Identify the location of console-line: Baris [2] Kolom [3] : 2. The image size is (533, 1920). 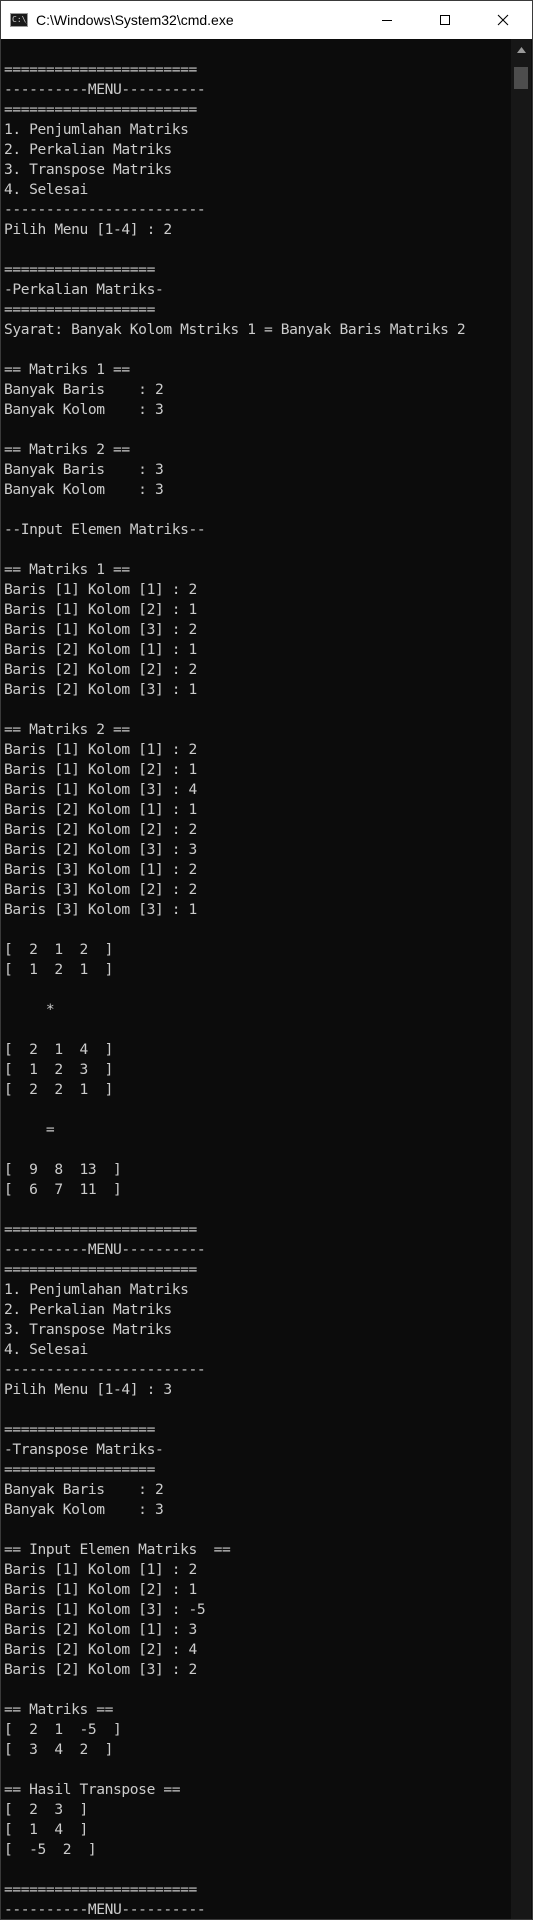
(100, 1669).